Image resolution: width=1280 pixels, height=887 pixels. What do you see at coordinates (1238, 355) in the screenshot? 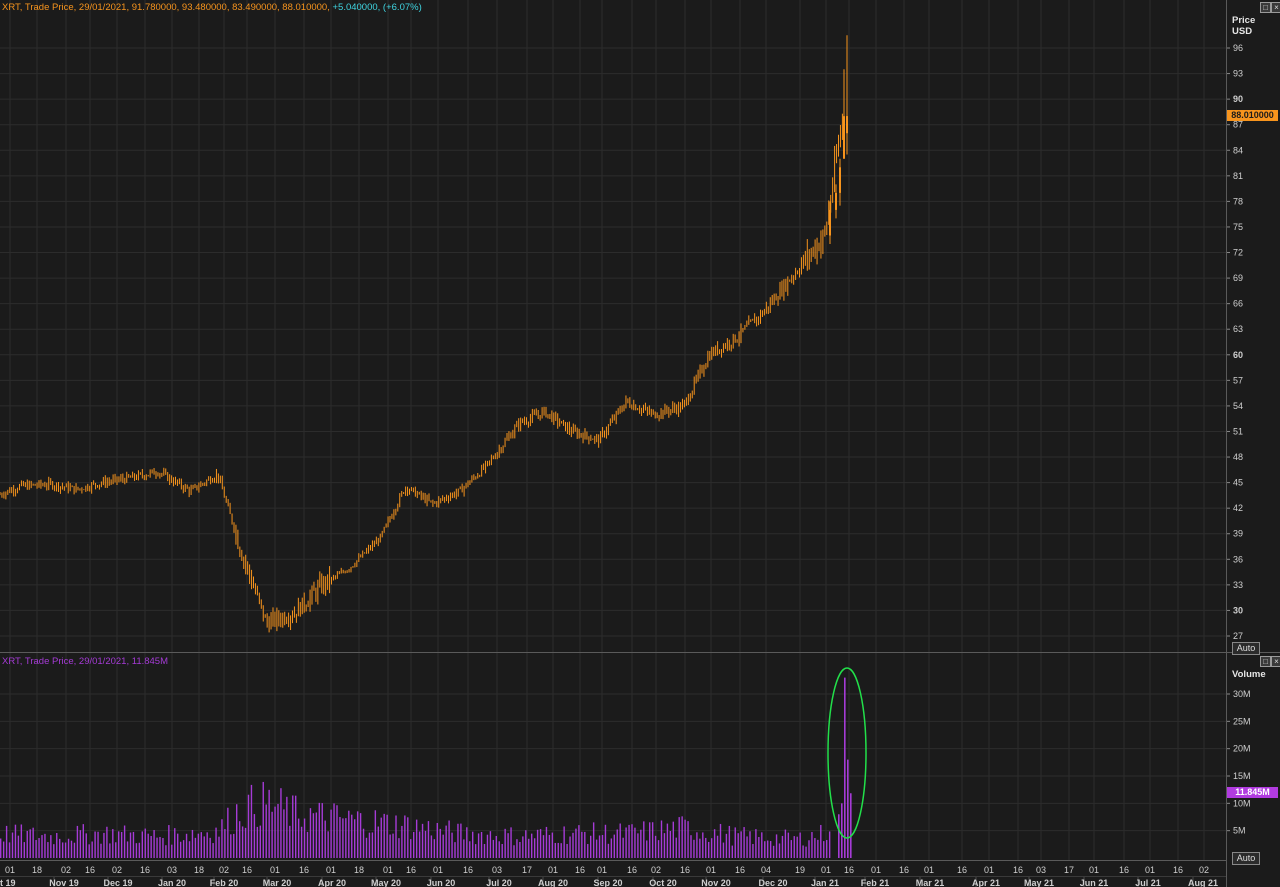
I see `price-tick-label: 60` at bounding box center [1238, 355].